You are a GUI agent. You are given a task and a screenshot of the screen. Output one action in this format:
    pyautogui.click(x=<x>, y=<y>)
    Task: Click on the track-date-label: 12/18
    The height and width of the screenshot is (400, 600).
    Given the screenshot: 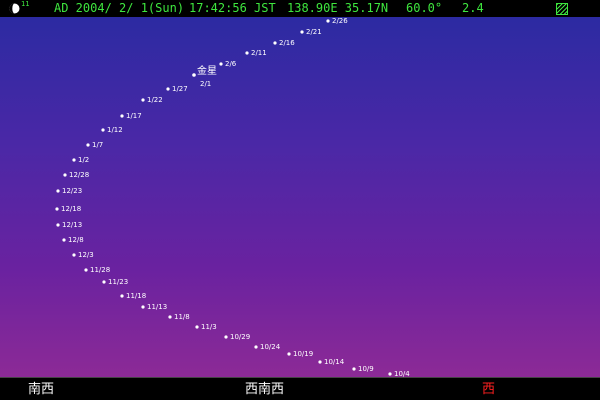 What is the action you would take?
    pyautogui.click(x=71, y=209)
    